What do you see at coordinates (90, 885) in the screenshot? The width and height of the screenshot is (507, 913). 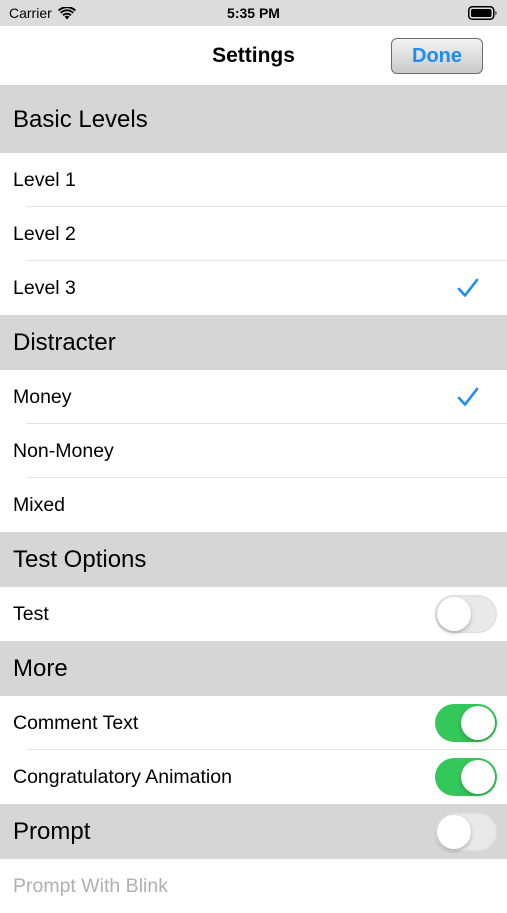 I see `row-label: Prompt With Blink` at bounding box center [90, 885].